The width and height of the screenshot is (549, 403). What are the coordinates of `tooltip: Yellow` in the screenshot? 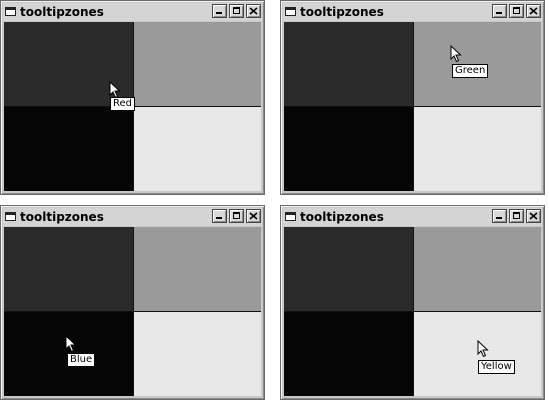 It's located at (496, 367).